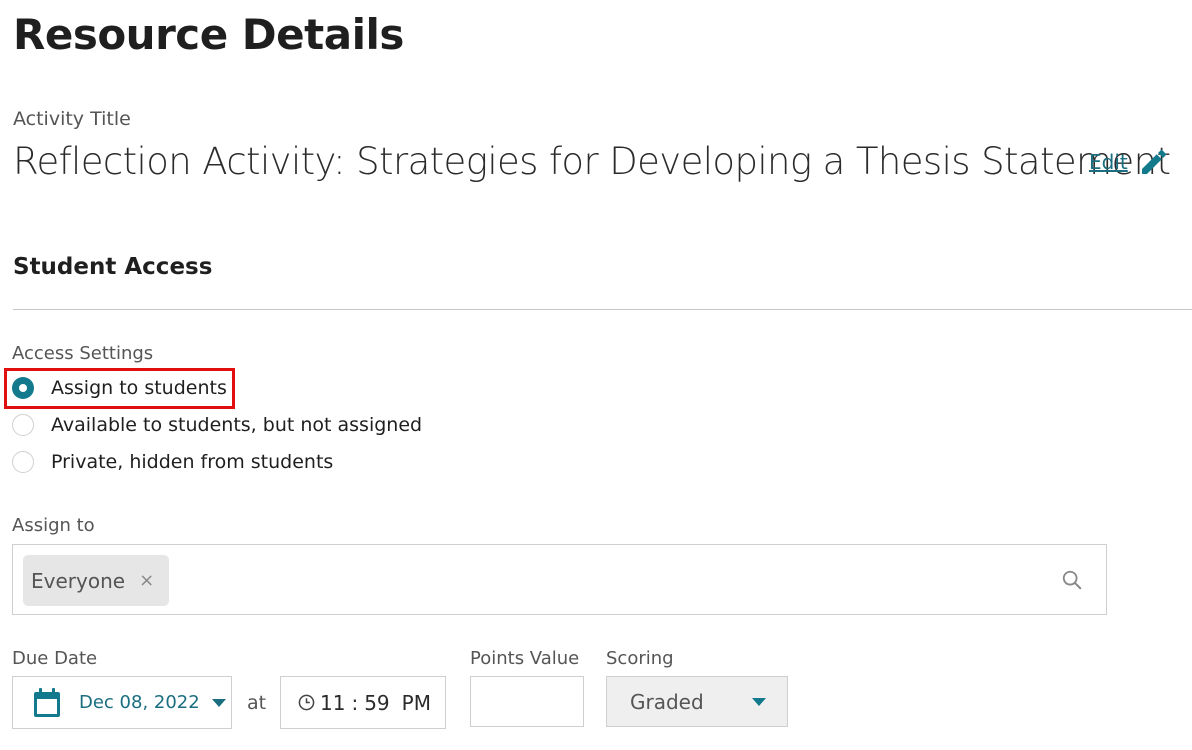 This screenshot has height=750, width=1192. I want to click on radio-label: Available to students, but not assigned, so click(237, 425).